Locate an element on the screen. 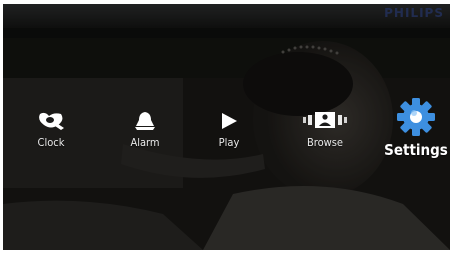 The image size is (453, 254). menu-item-alarm: Alarm is located at coordinates (145, 129).